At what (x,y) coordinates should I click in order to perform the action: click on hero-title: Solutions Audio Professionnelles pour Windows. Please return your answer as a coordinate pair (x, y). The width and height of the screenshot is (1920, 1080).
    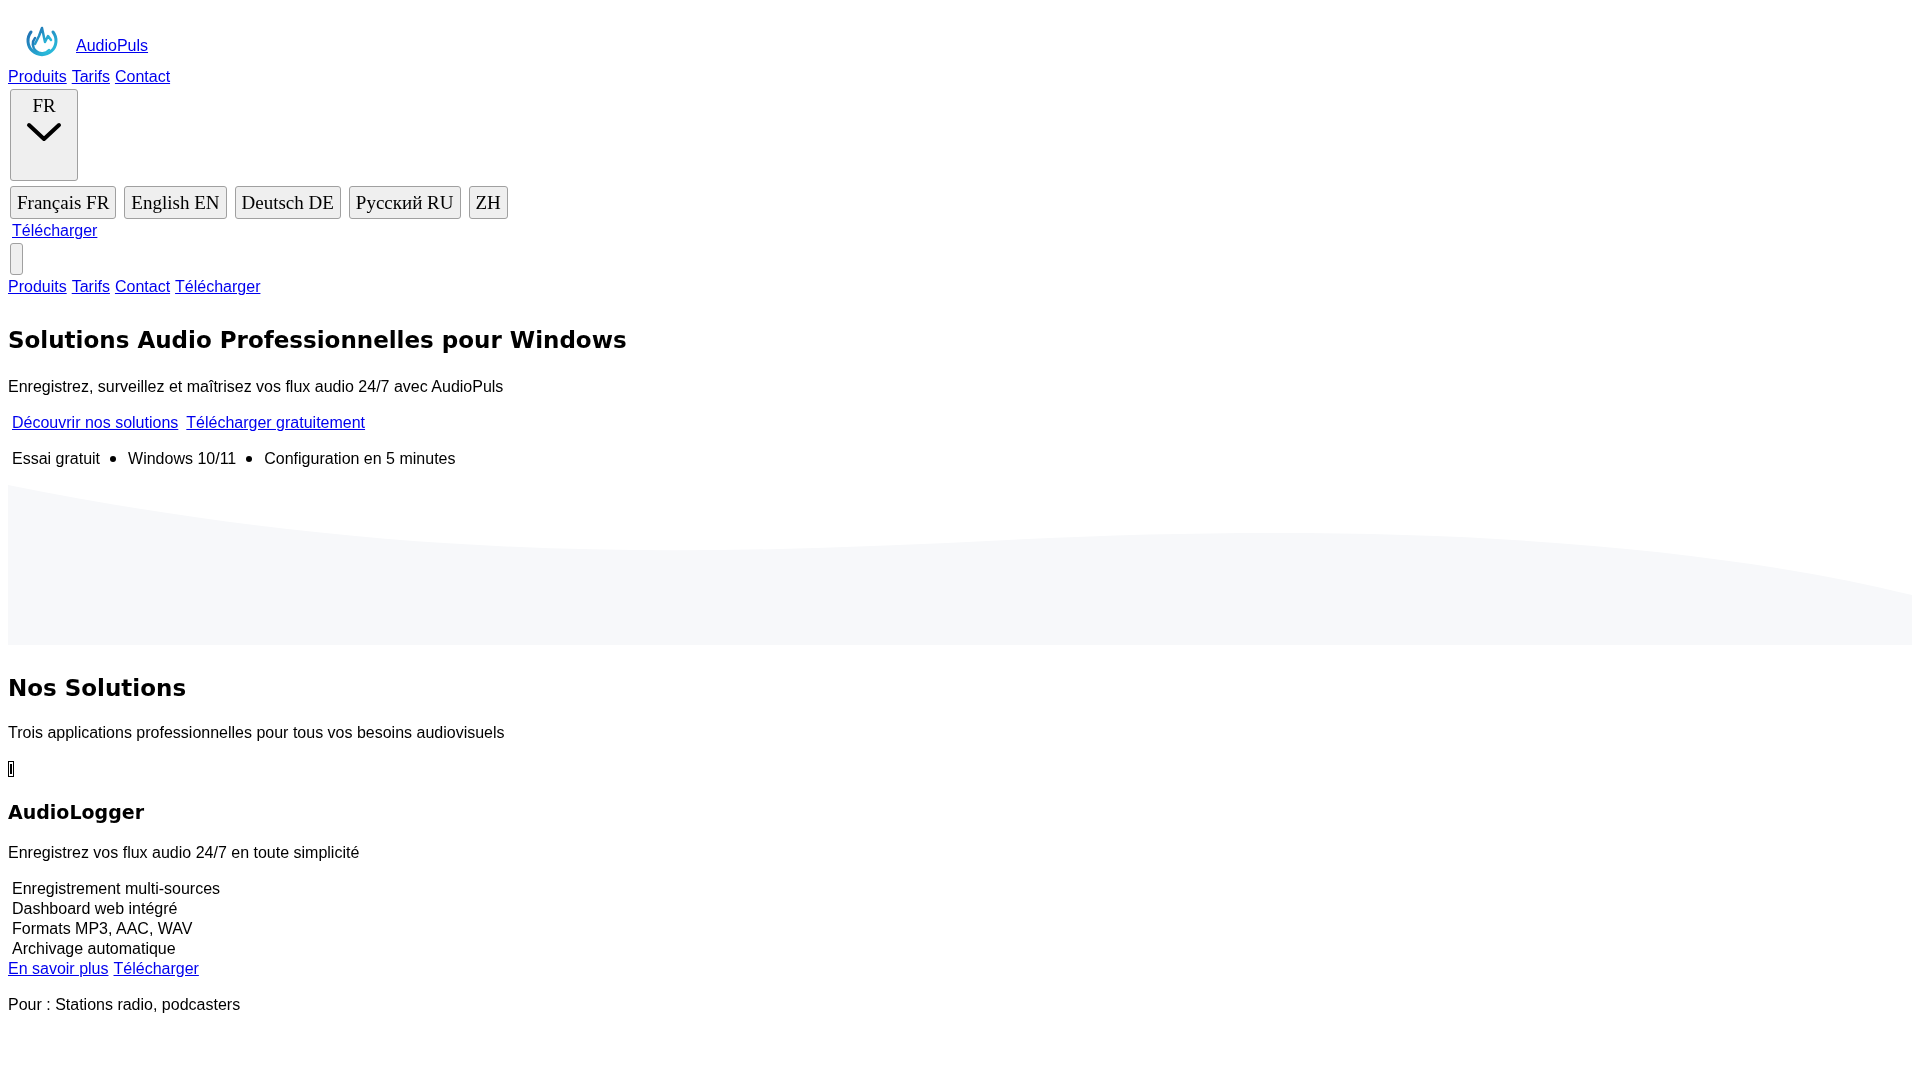
    Looking at the image, I should click on (318, 340).